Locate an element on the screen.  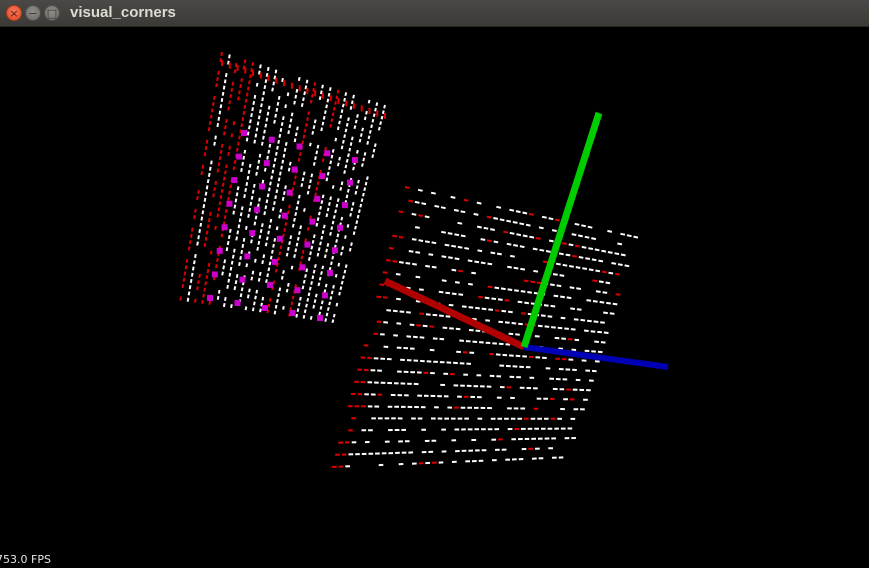
close-icon: × is located at coordinates (14, 13).